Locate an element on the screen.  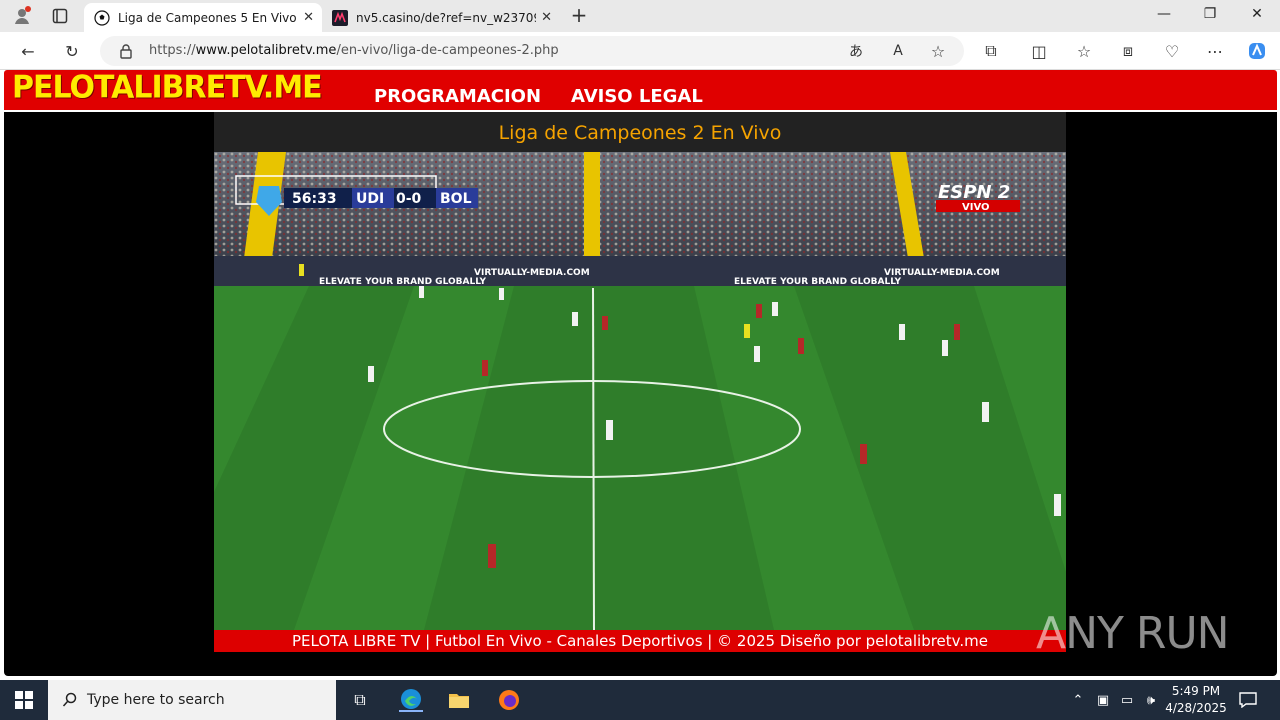
tab-inactive: nv5.casino/de?ref=nv_w237096c ✕ is located at coordinates (441, 17).